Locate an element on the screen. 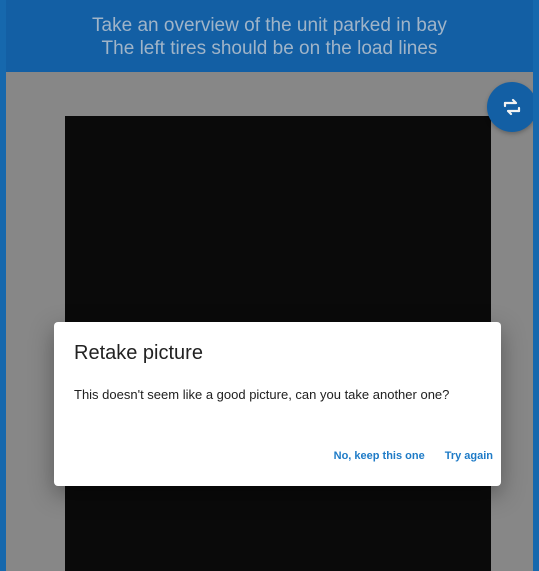  keep-picture-button: No, keep this one is located at coordinates (379, 456).